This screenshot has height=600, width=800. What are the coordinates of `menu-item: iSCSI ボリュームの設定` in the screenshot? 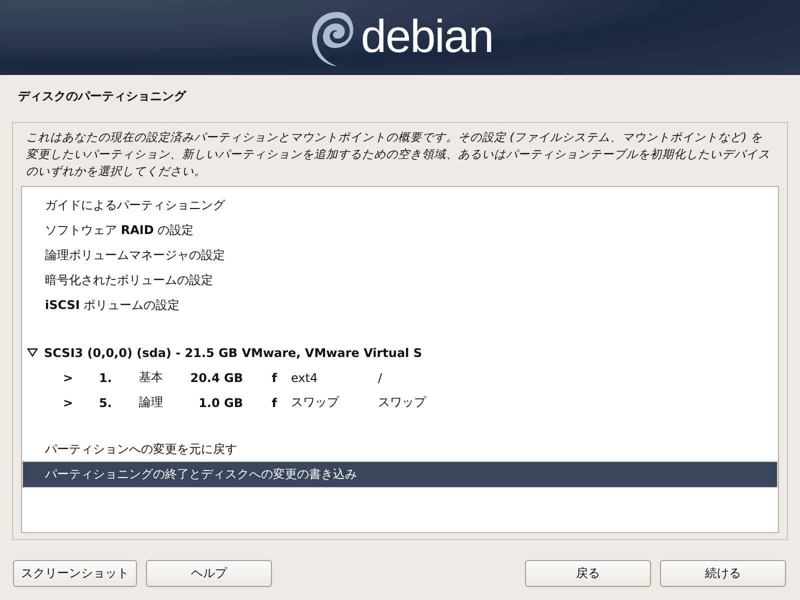 It's located at (400, 305).